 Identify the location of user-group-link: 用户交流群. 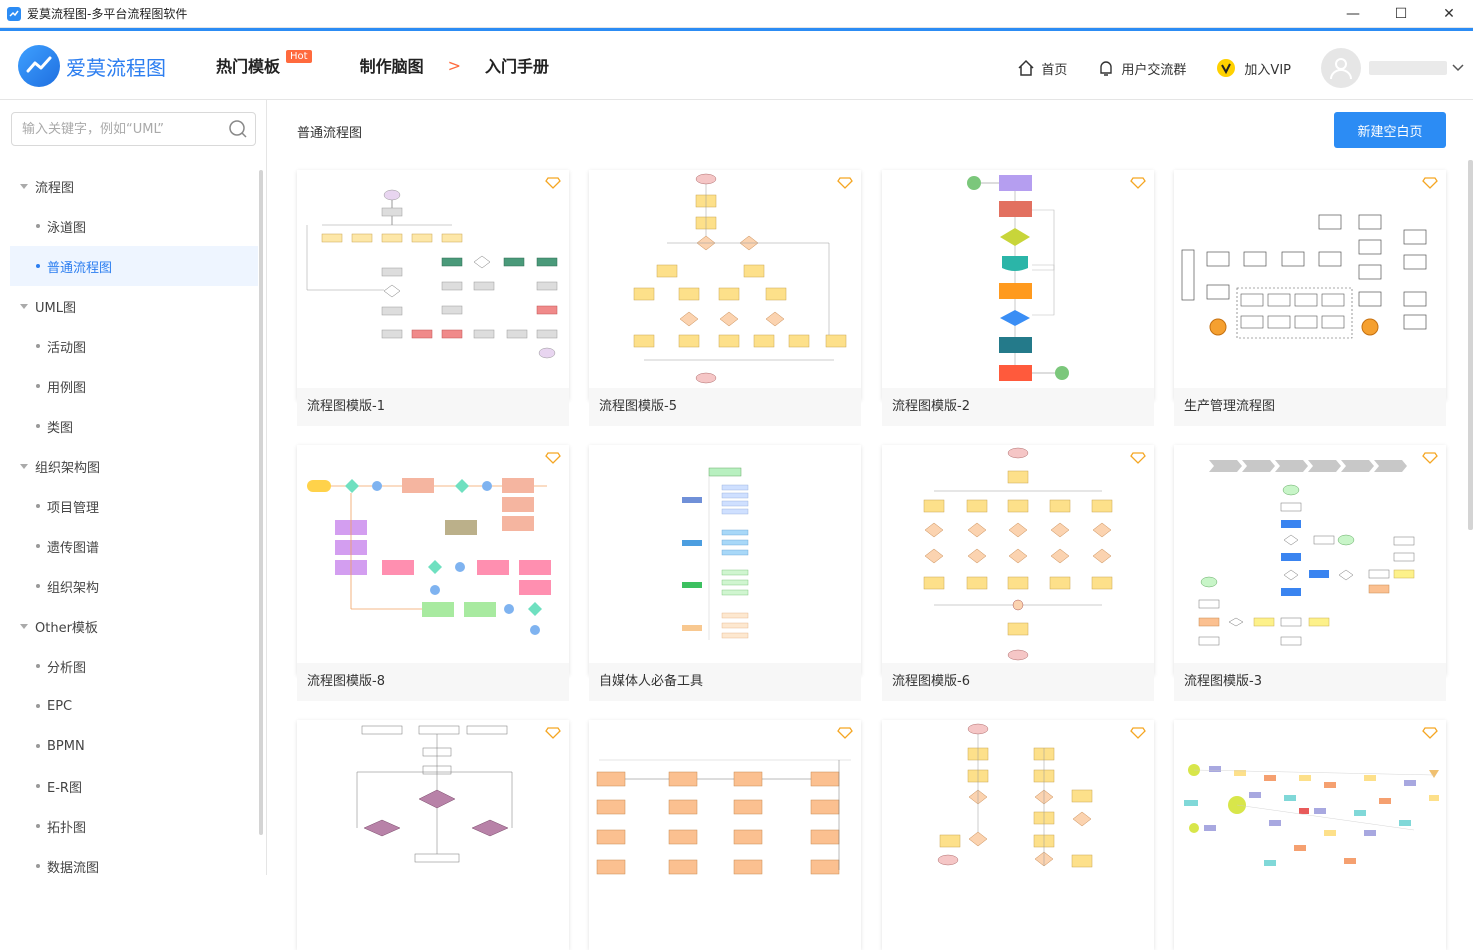
(1141, 68).